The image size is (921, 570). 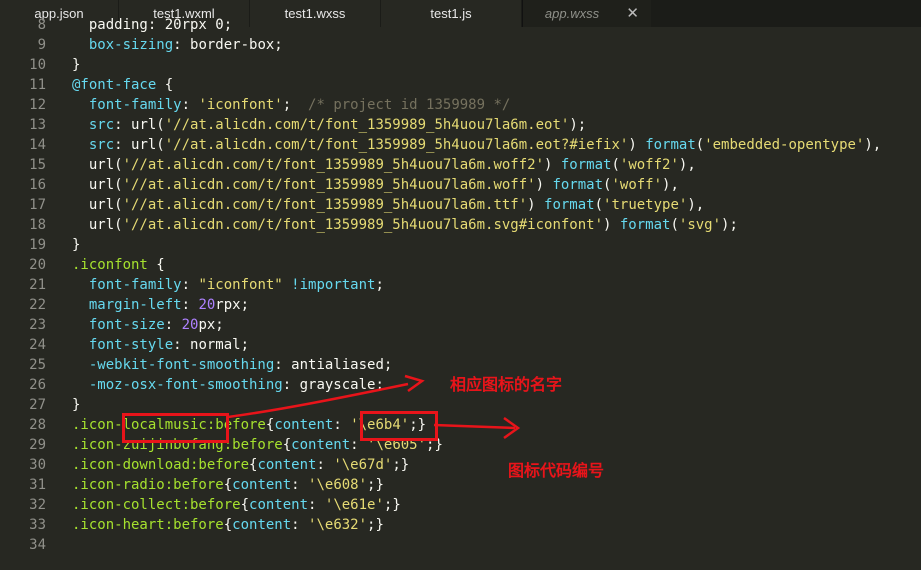 What do you see at coordinates (474, 426) in the screenshot?
I see `arrow-to-code-label` at bounding box center [474, 426].